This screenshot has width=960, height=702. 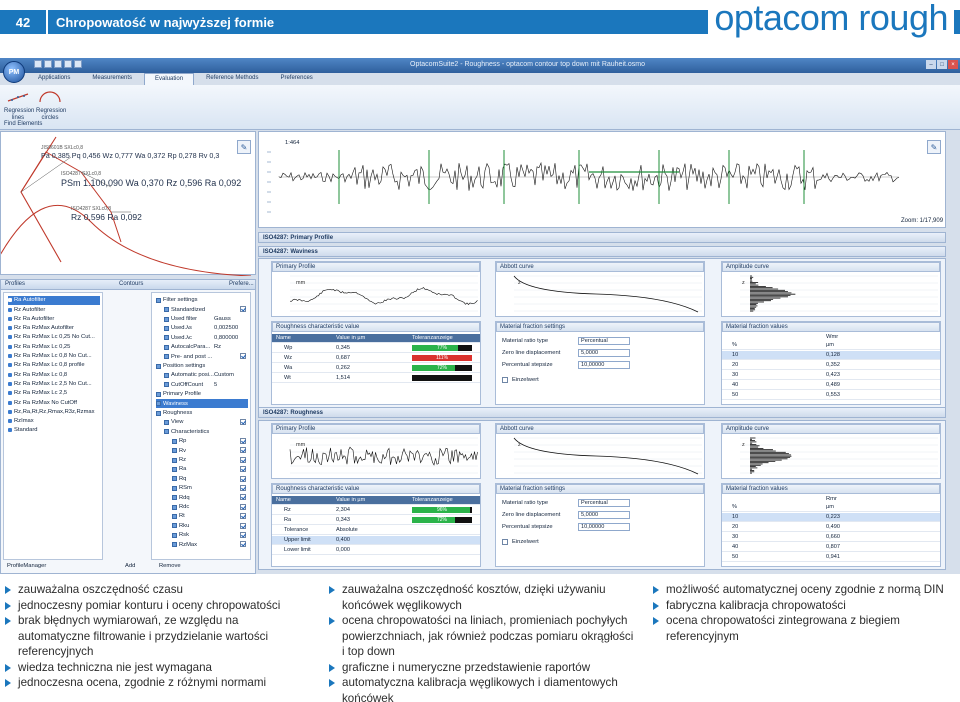 I want to click on tree-item: Rp, so click(x=210, y=441).